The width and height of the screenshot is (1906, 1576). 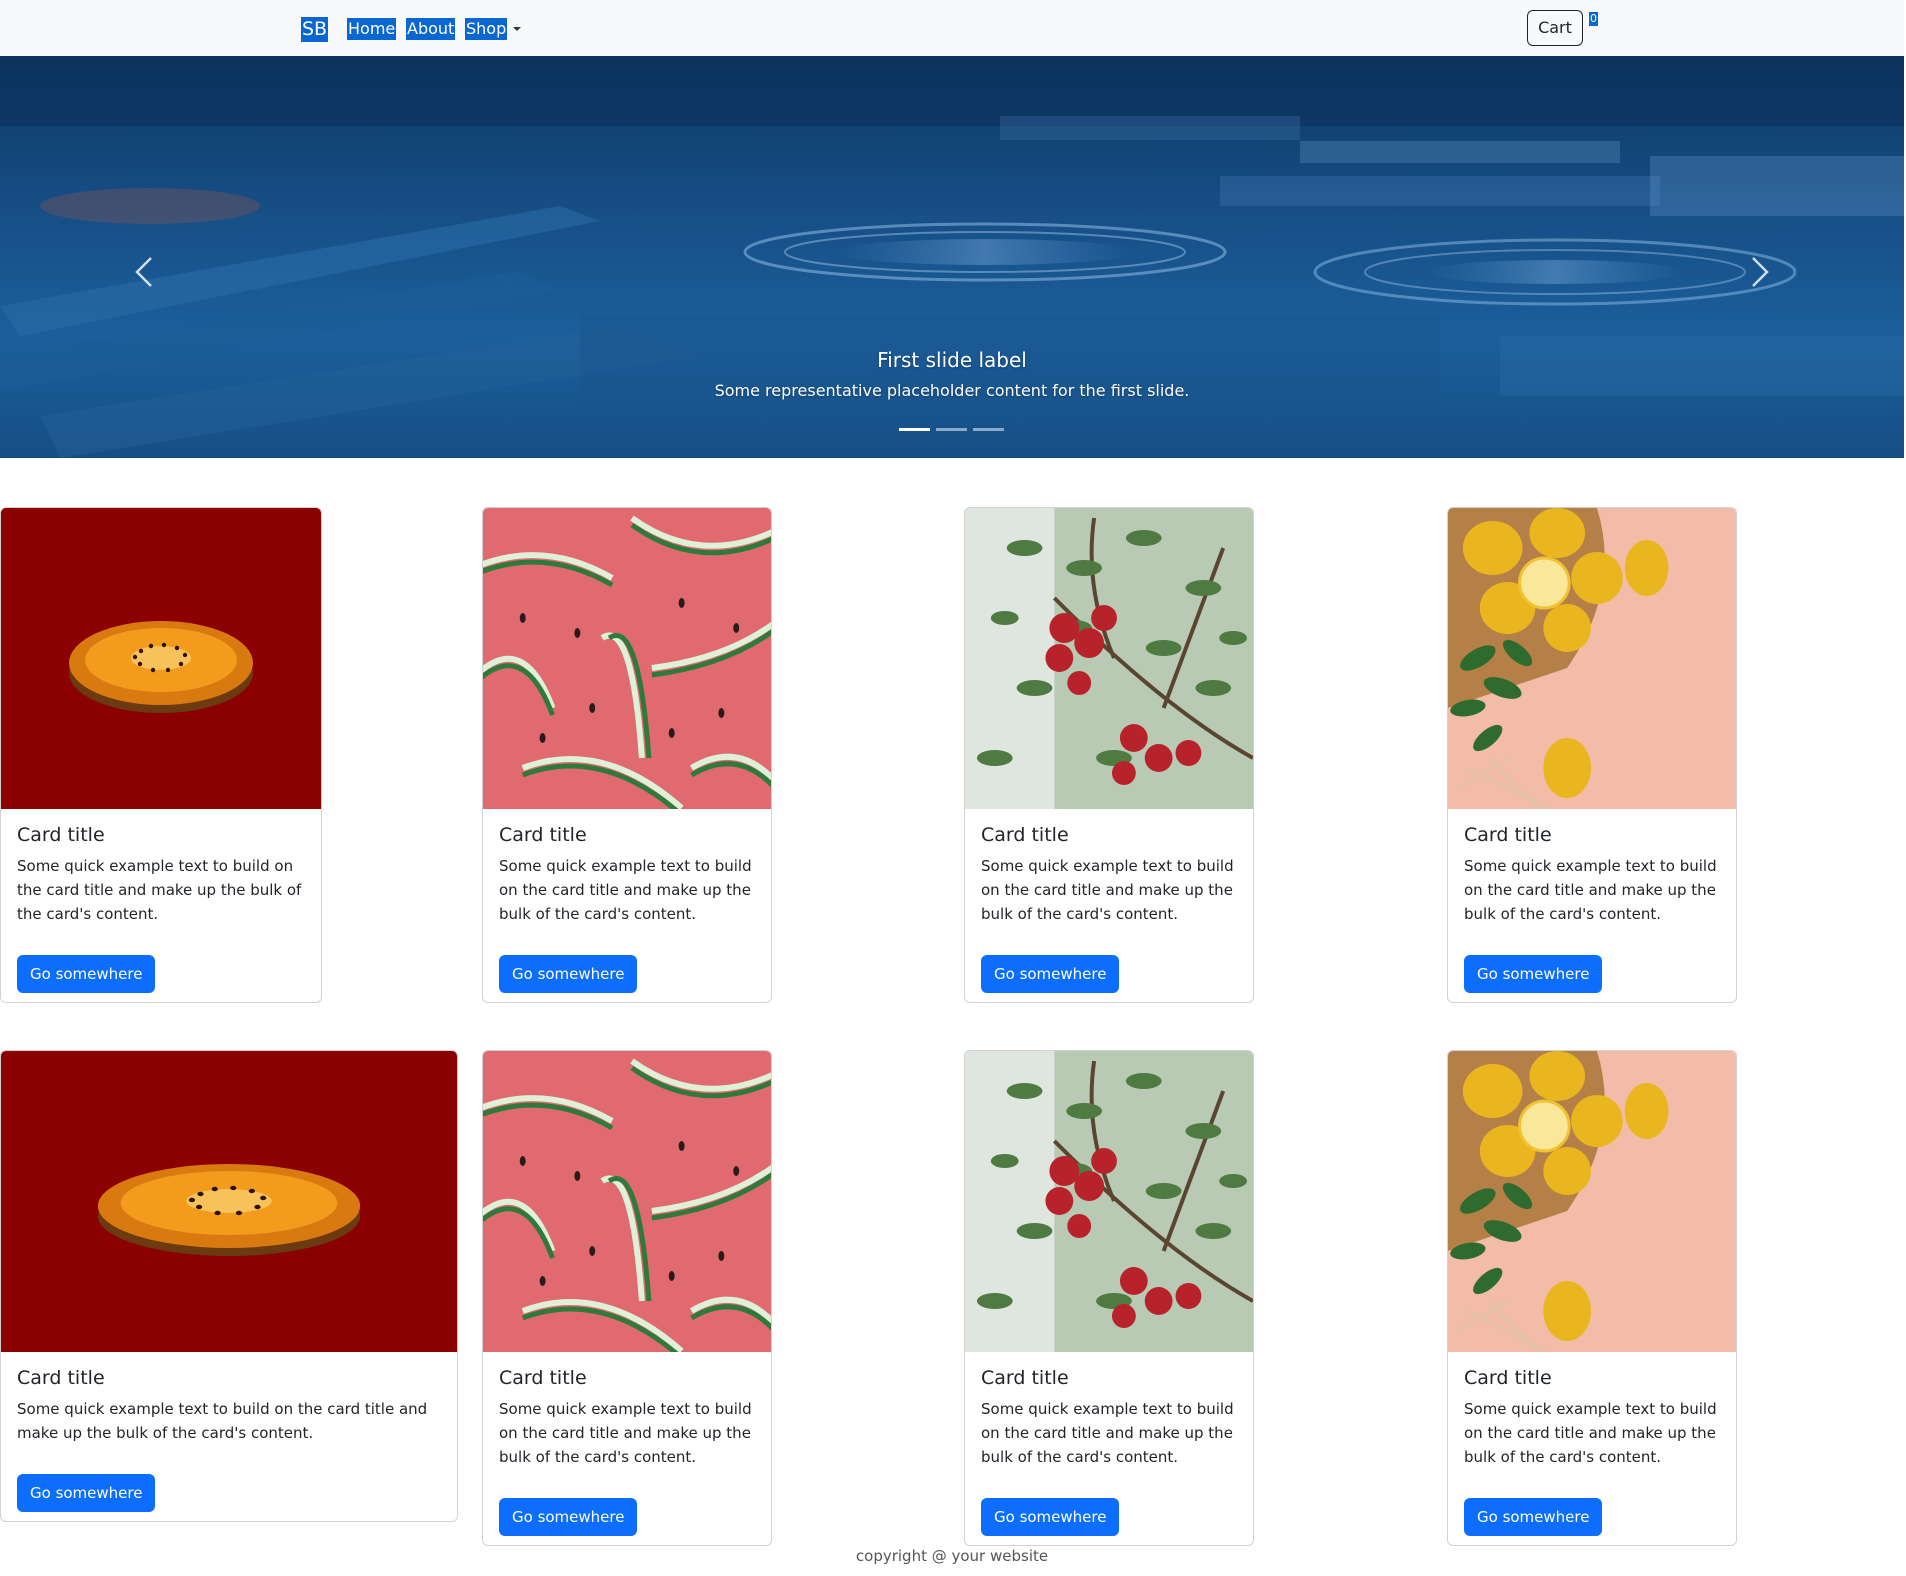 I want to click on nav-link-about: About, so click(x=431, y=29).